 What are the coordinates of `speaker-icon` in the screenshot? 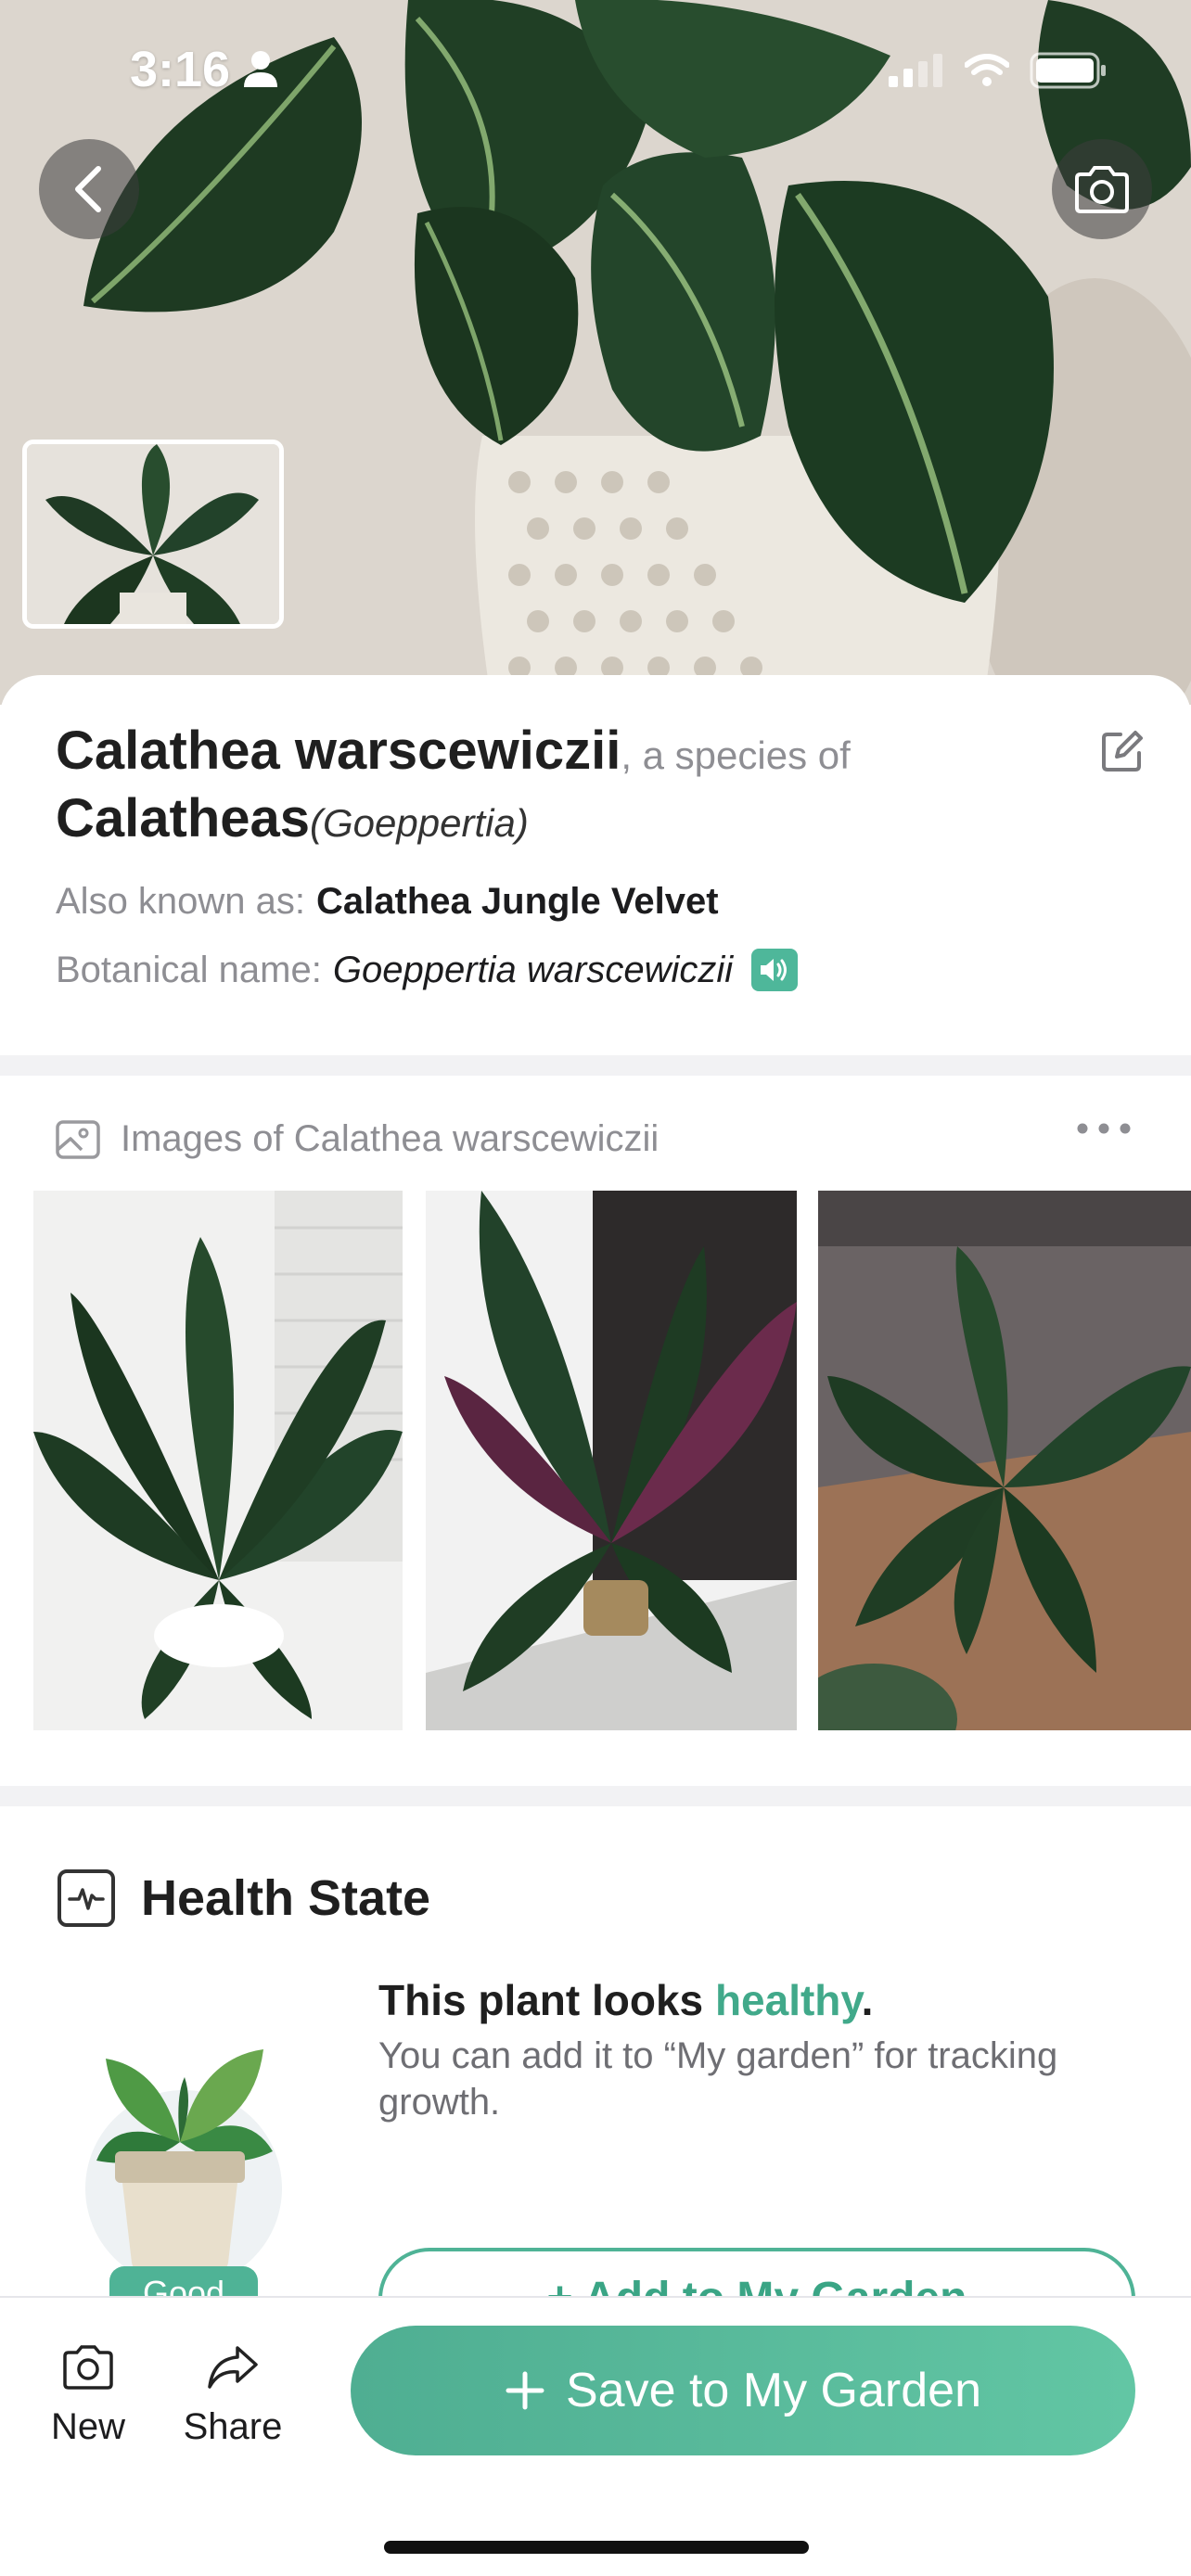 It's located at (775, 970).